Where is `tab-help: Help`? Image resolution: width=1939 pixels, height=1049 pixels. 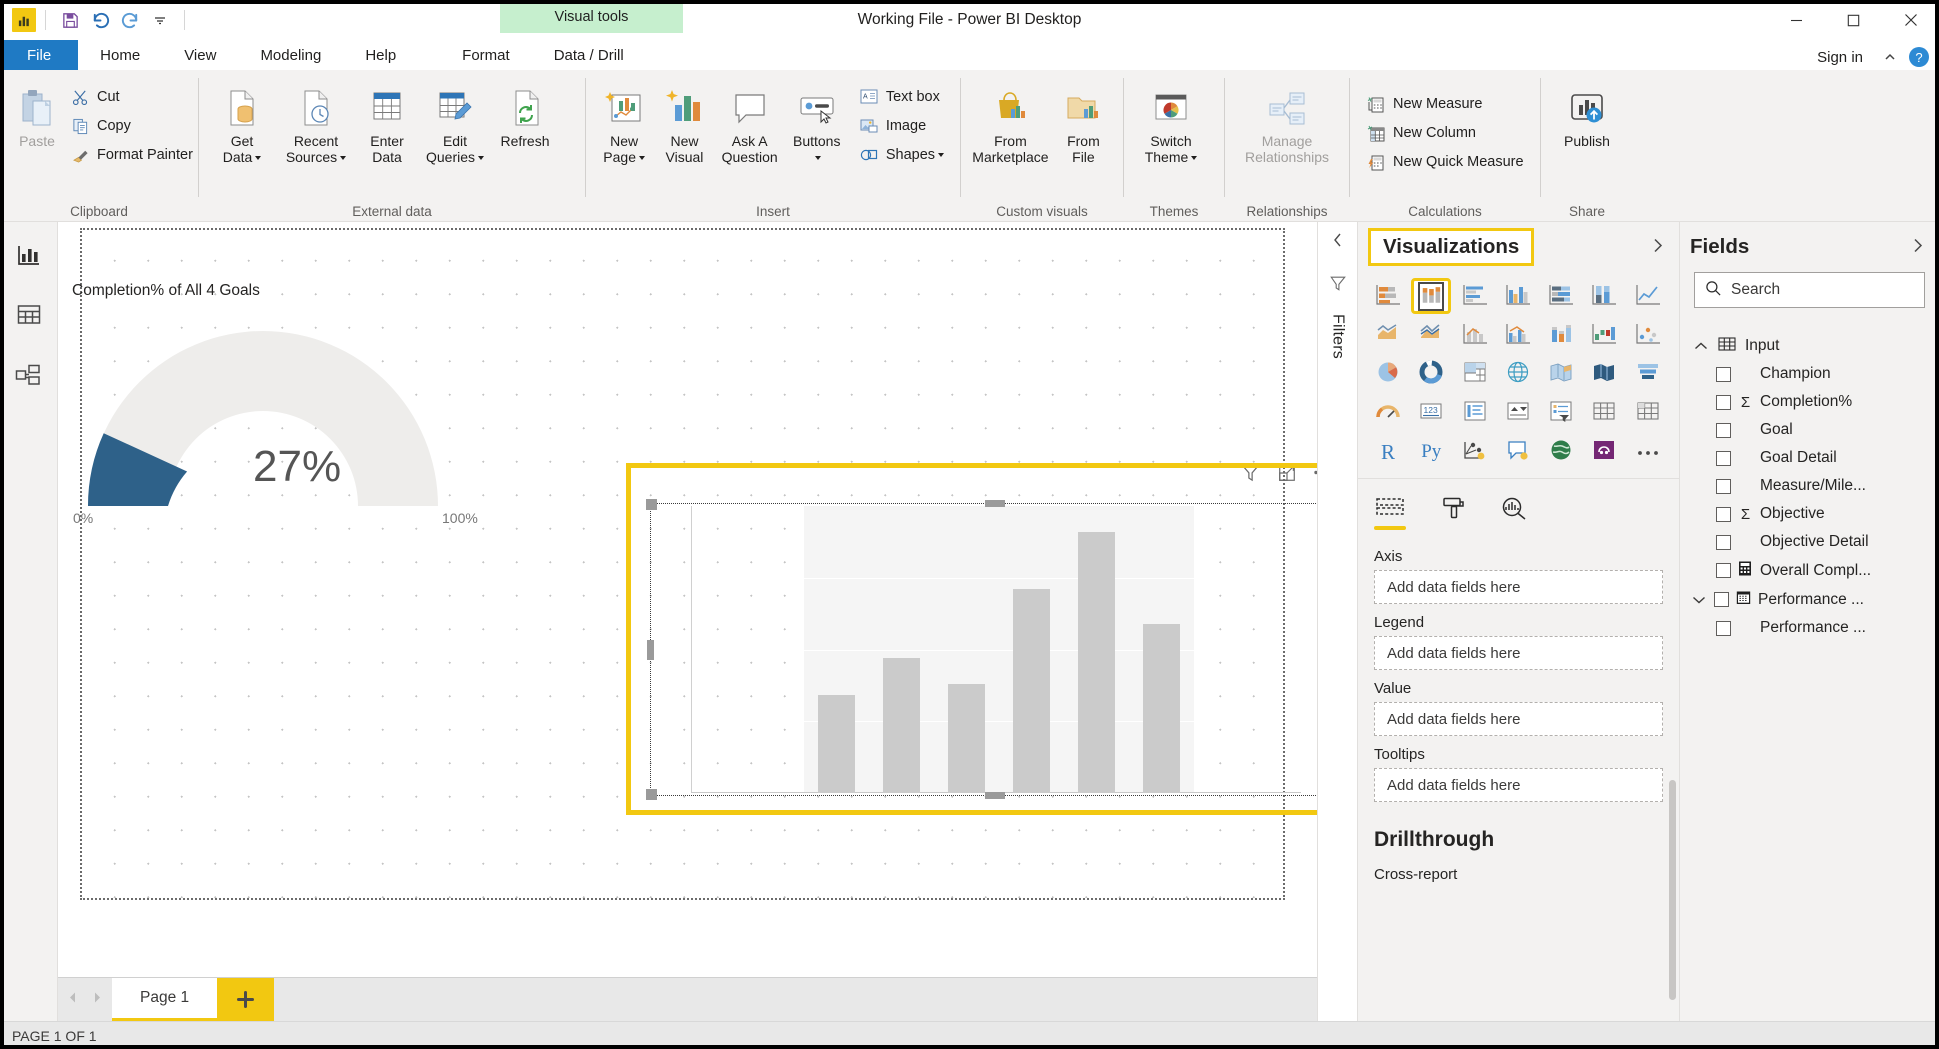 tab-help: Help is located at coordinates (380, 55).